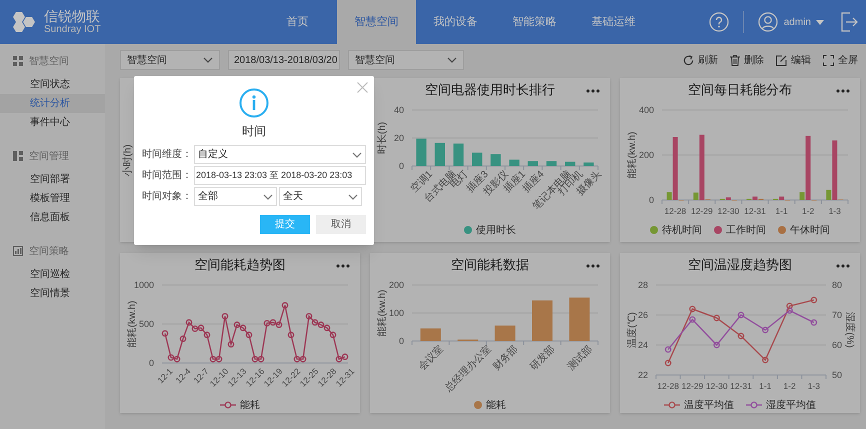  I want to click on legend-label: 工作时间, so click(746, 230).